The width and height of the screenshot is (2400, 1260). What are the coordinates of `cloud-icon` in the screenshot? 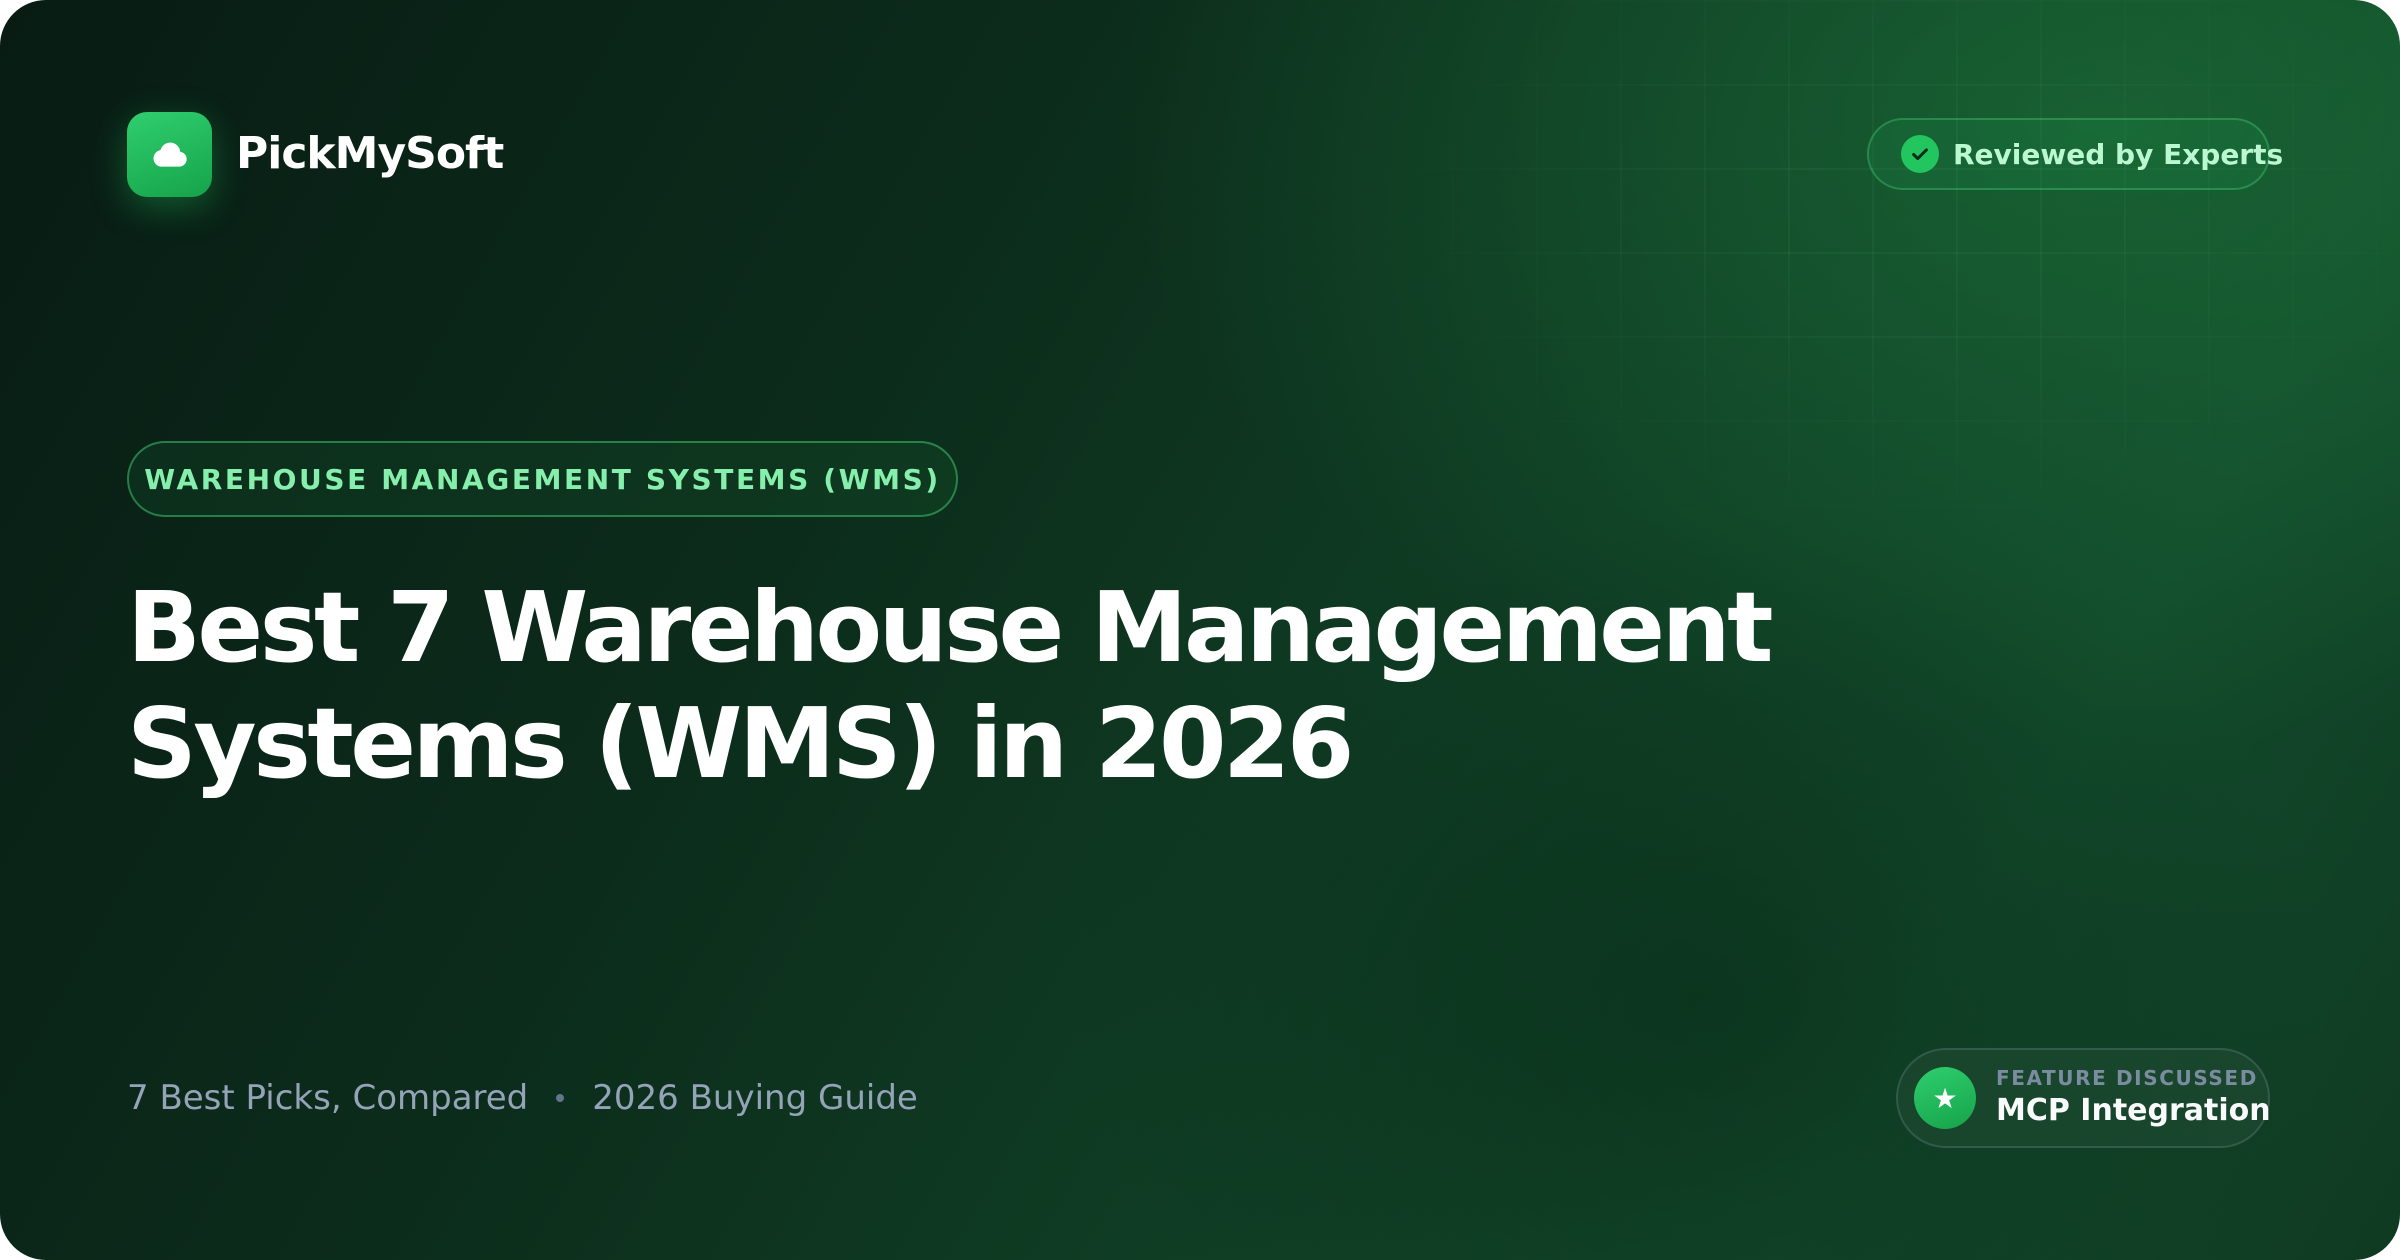 It's located at (169, 154).